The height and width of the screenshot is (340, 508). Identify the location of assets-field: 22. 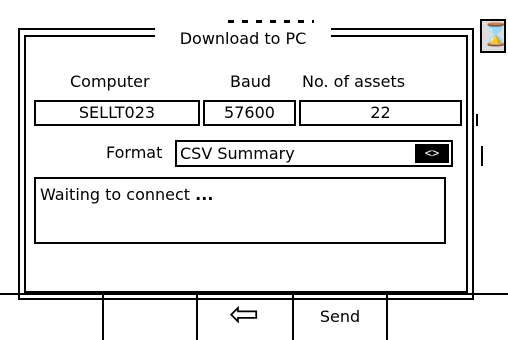
(380, 113).